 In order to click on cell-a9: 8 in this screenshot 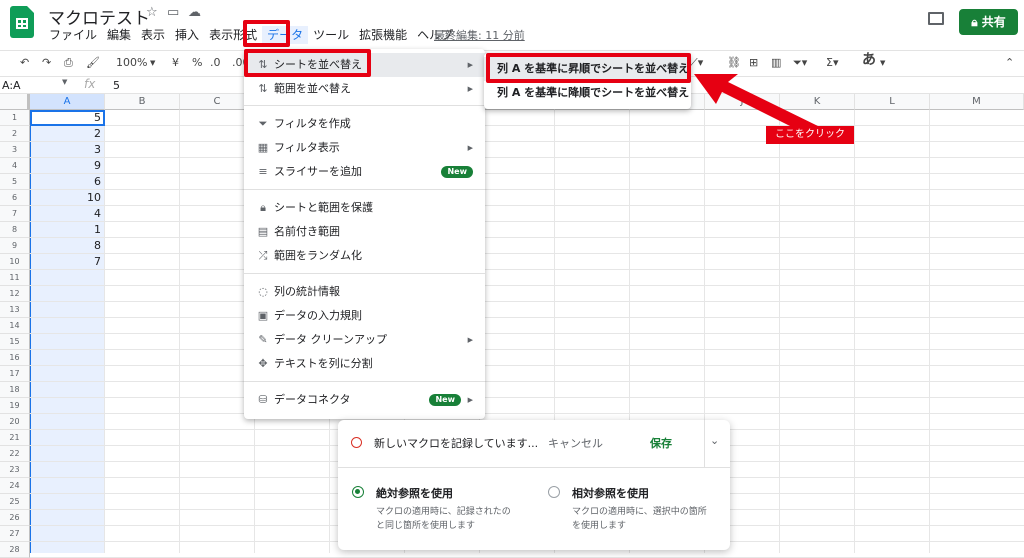, I will do `click(65, 246)`.